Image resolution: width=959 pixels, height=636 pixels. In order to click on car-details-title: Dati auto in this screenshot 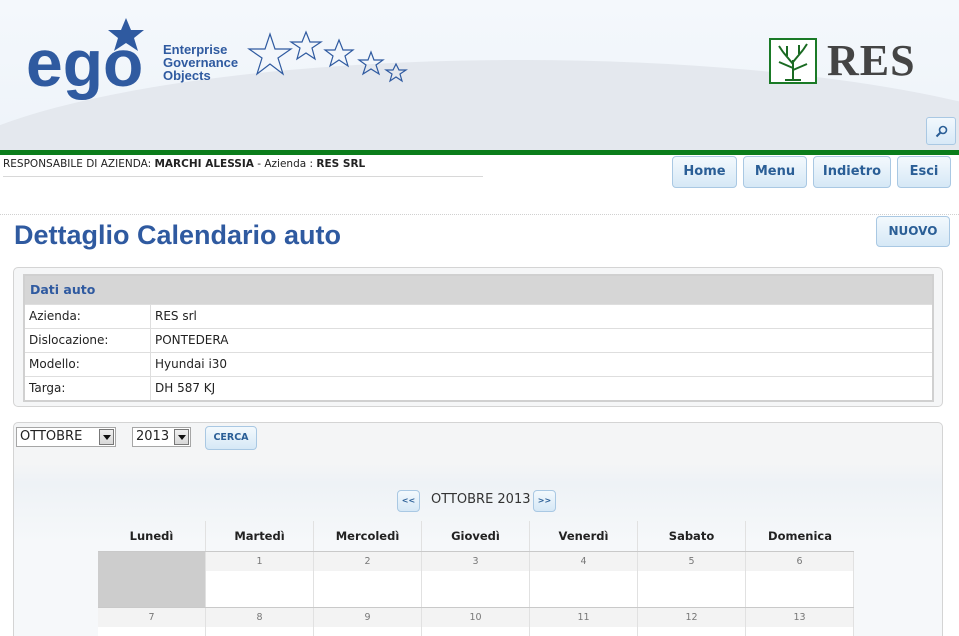, I will do `click(478, 290)`.